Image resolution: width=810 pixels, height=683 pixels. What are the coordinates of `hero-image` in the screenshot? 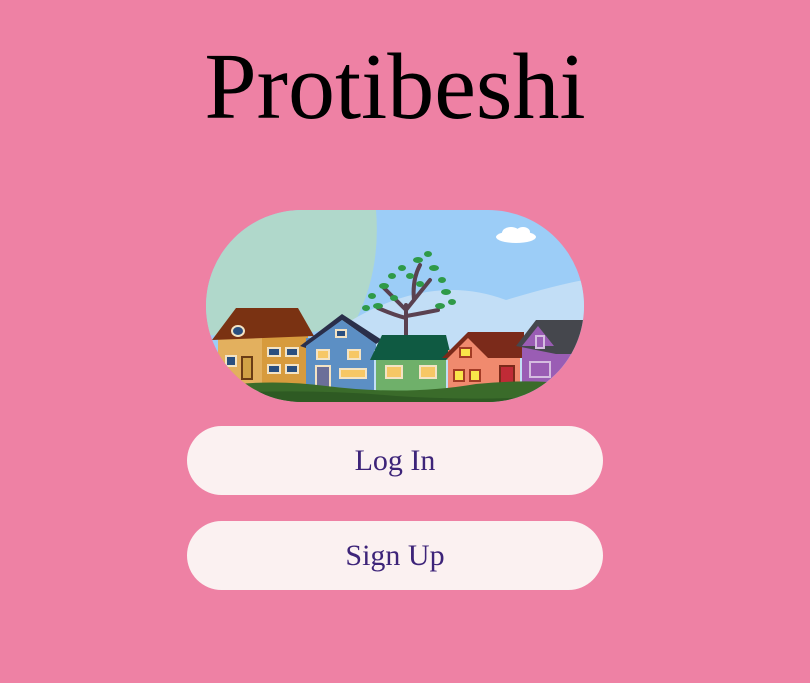 It's located at (395, 306).